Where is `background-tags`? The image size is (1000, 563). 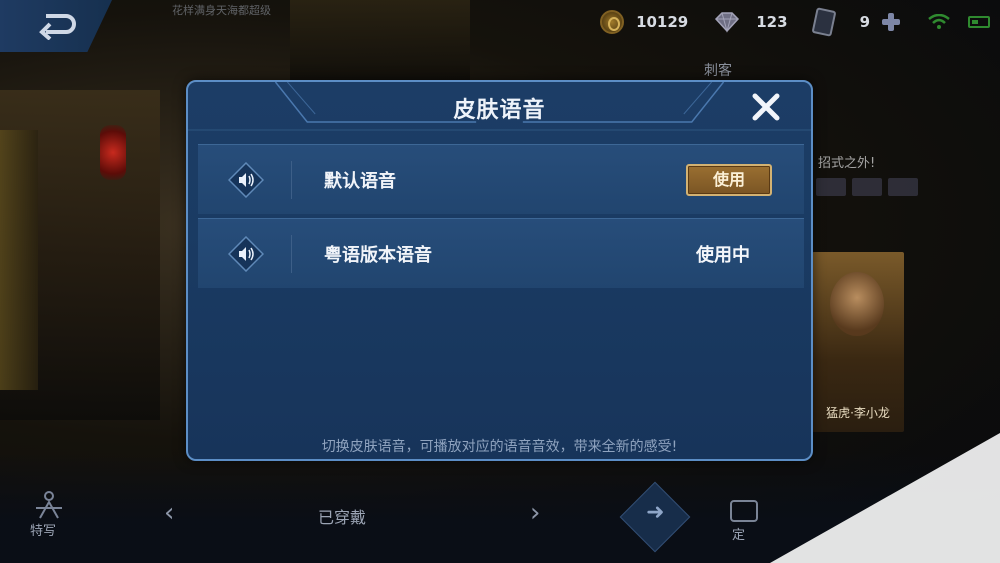 background-tags is located at coordinates (867, 187).